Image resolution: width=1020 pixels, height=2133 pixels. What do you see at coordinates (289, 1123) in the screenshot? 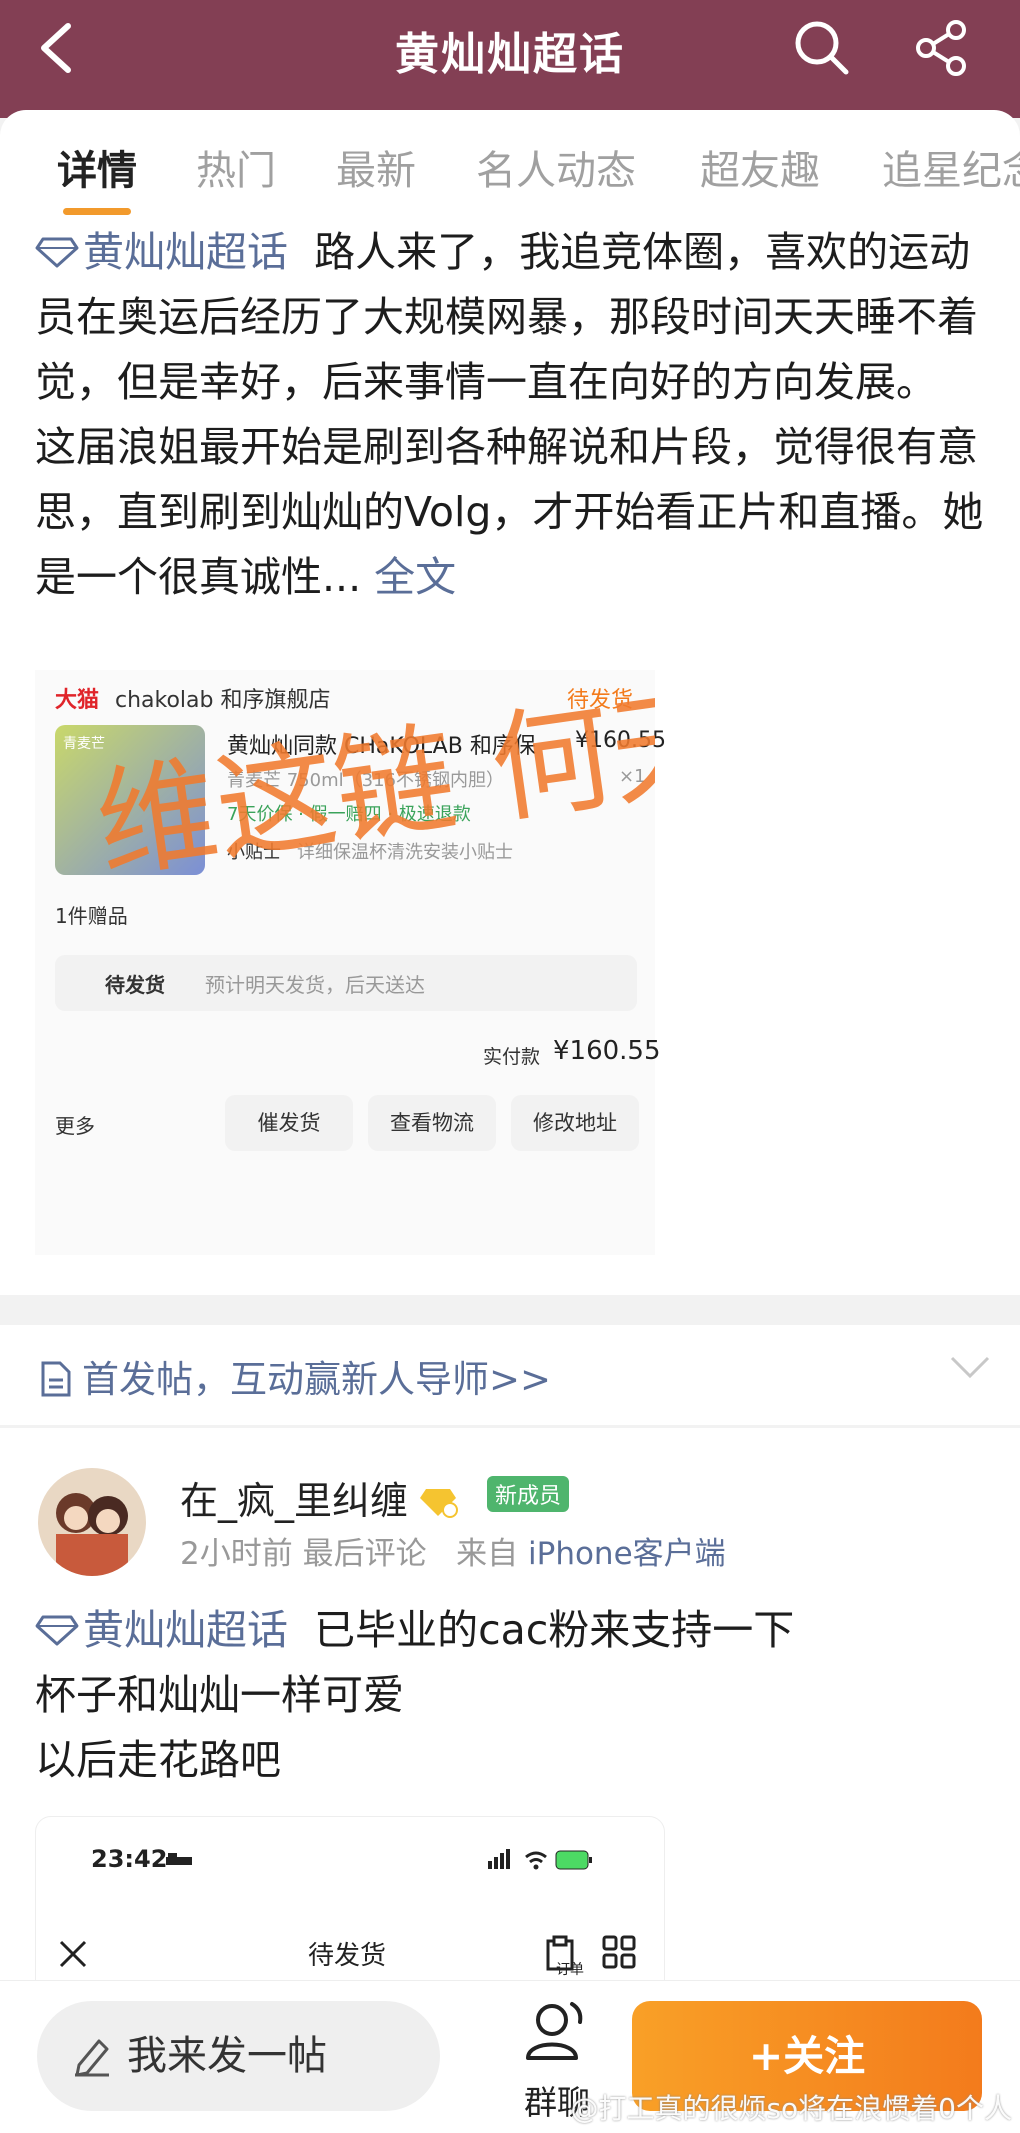
I see `urge-shipping-button: 催发货` at bounding box center [289, 1123].